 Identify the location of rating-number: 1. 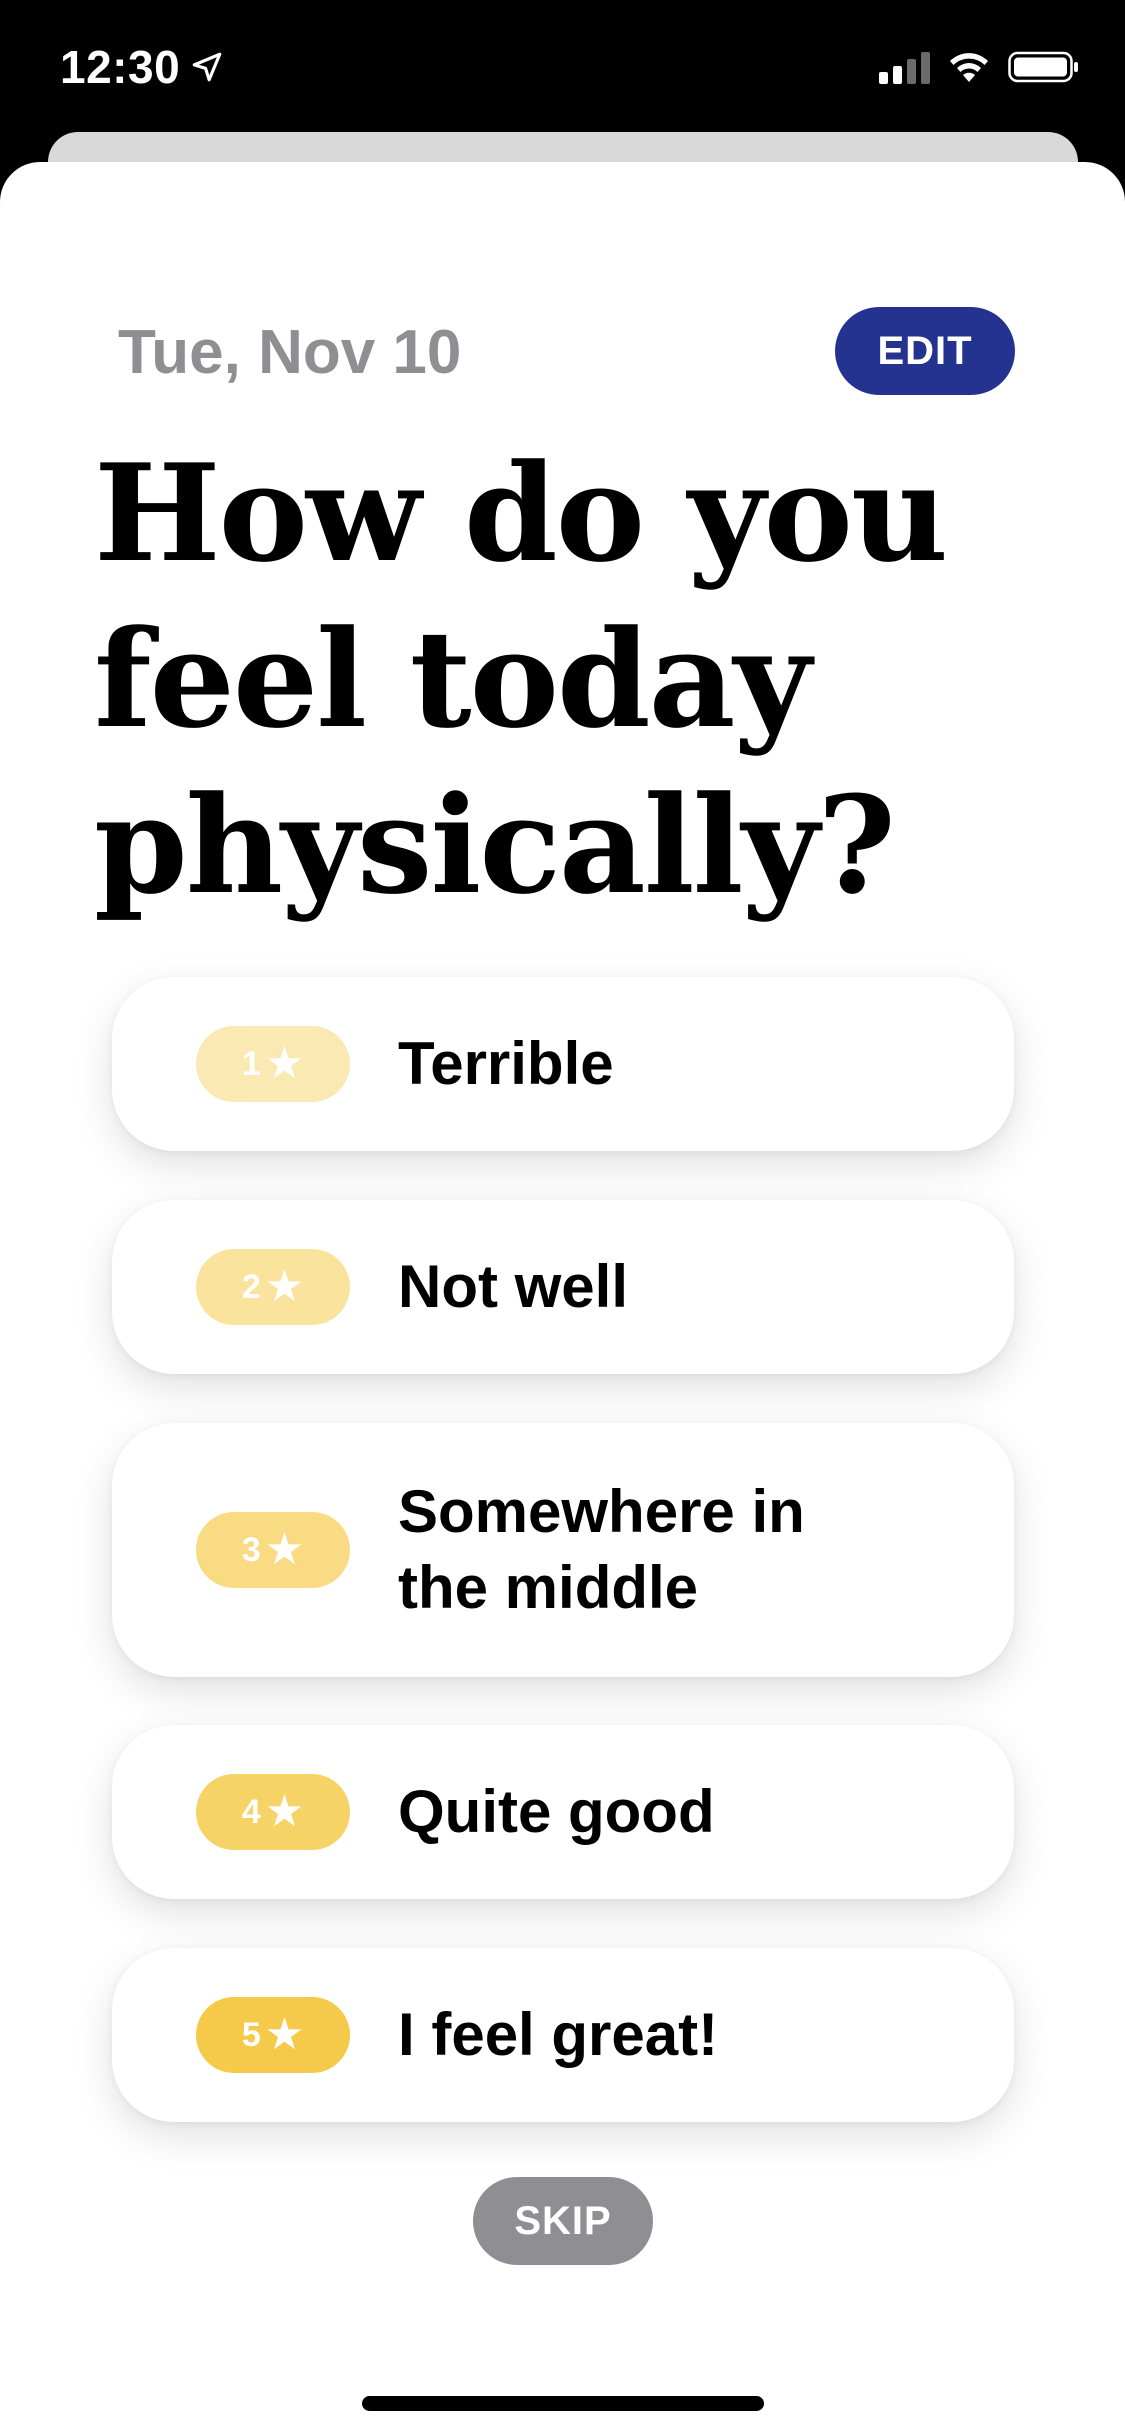
(251, 1063).